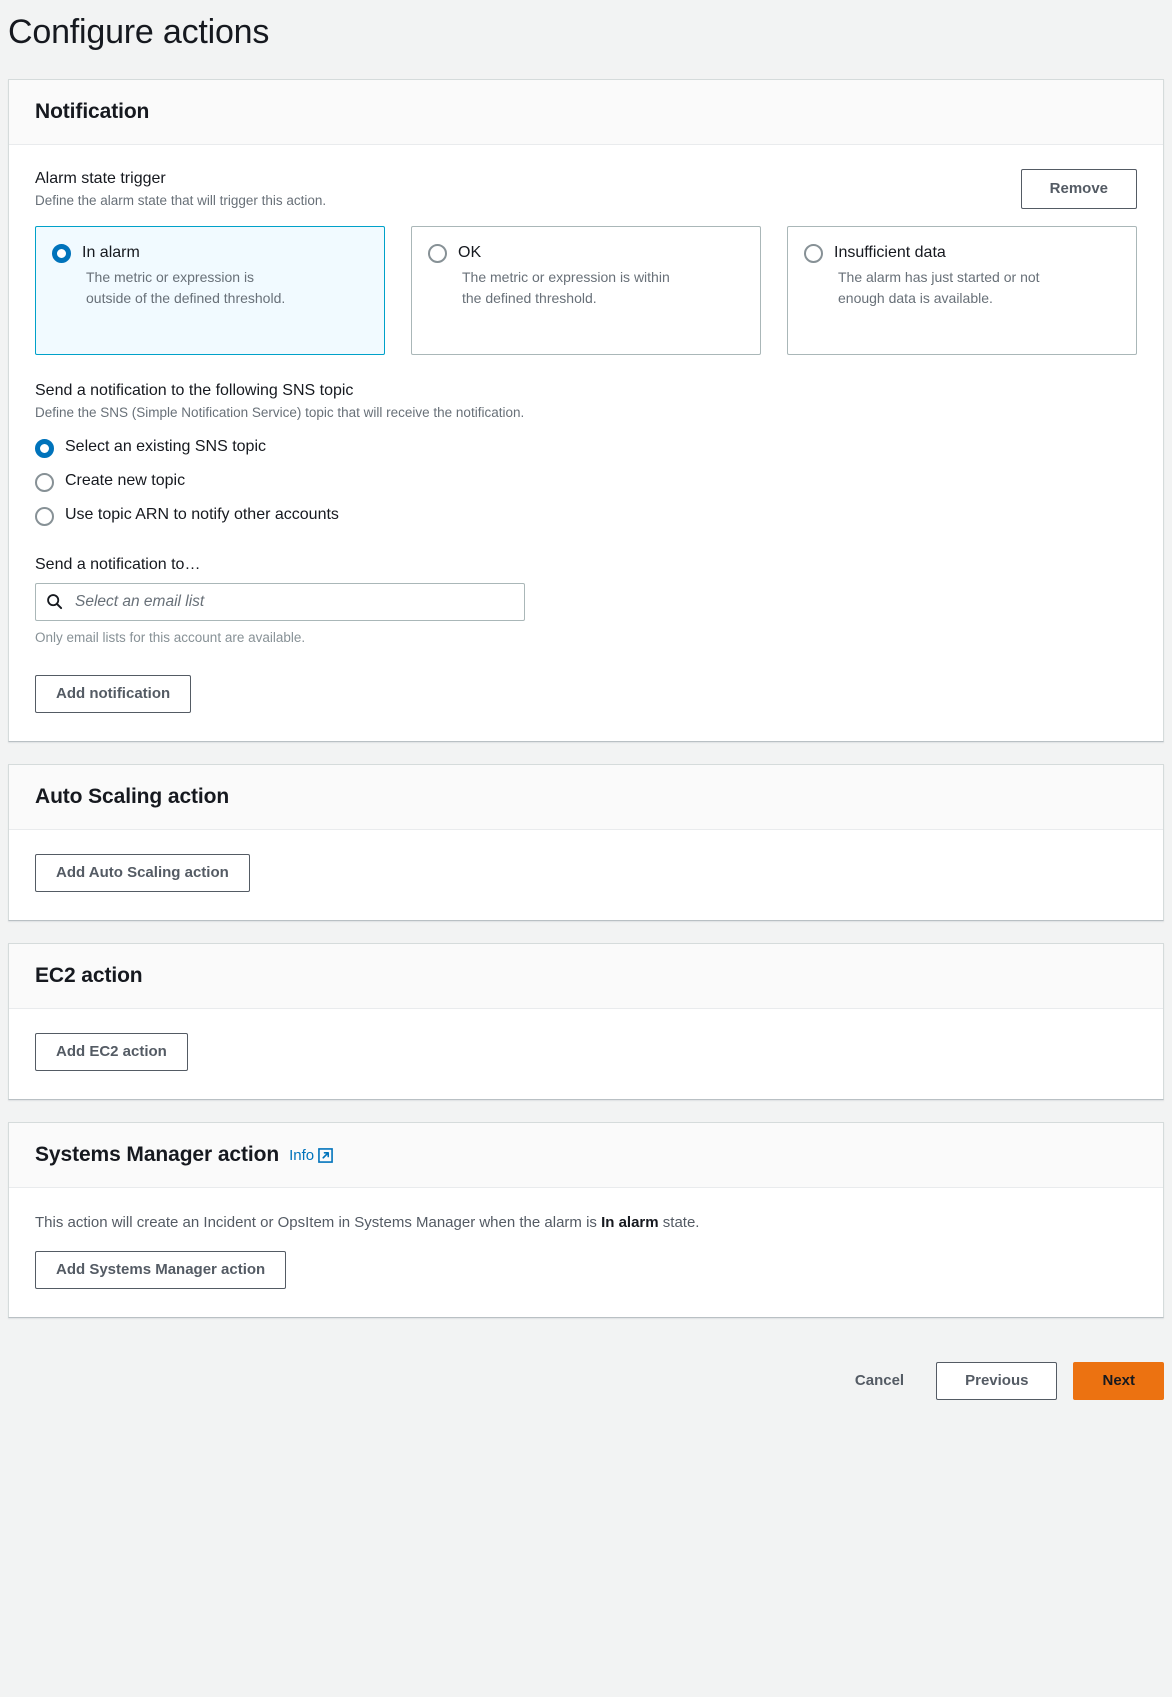 The width and height of the screenshot is (1172, 1697). Describe the element at coordinates (111, 1051) in the screenshot. I see `add-ec2-action-button: Add EC2 action` at that location.